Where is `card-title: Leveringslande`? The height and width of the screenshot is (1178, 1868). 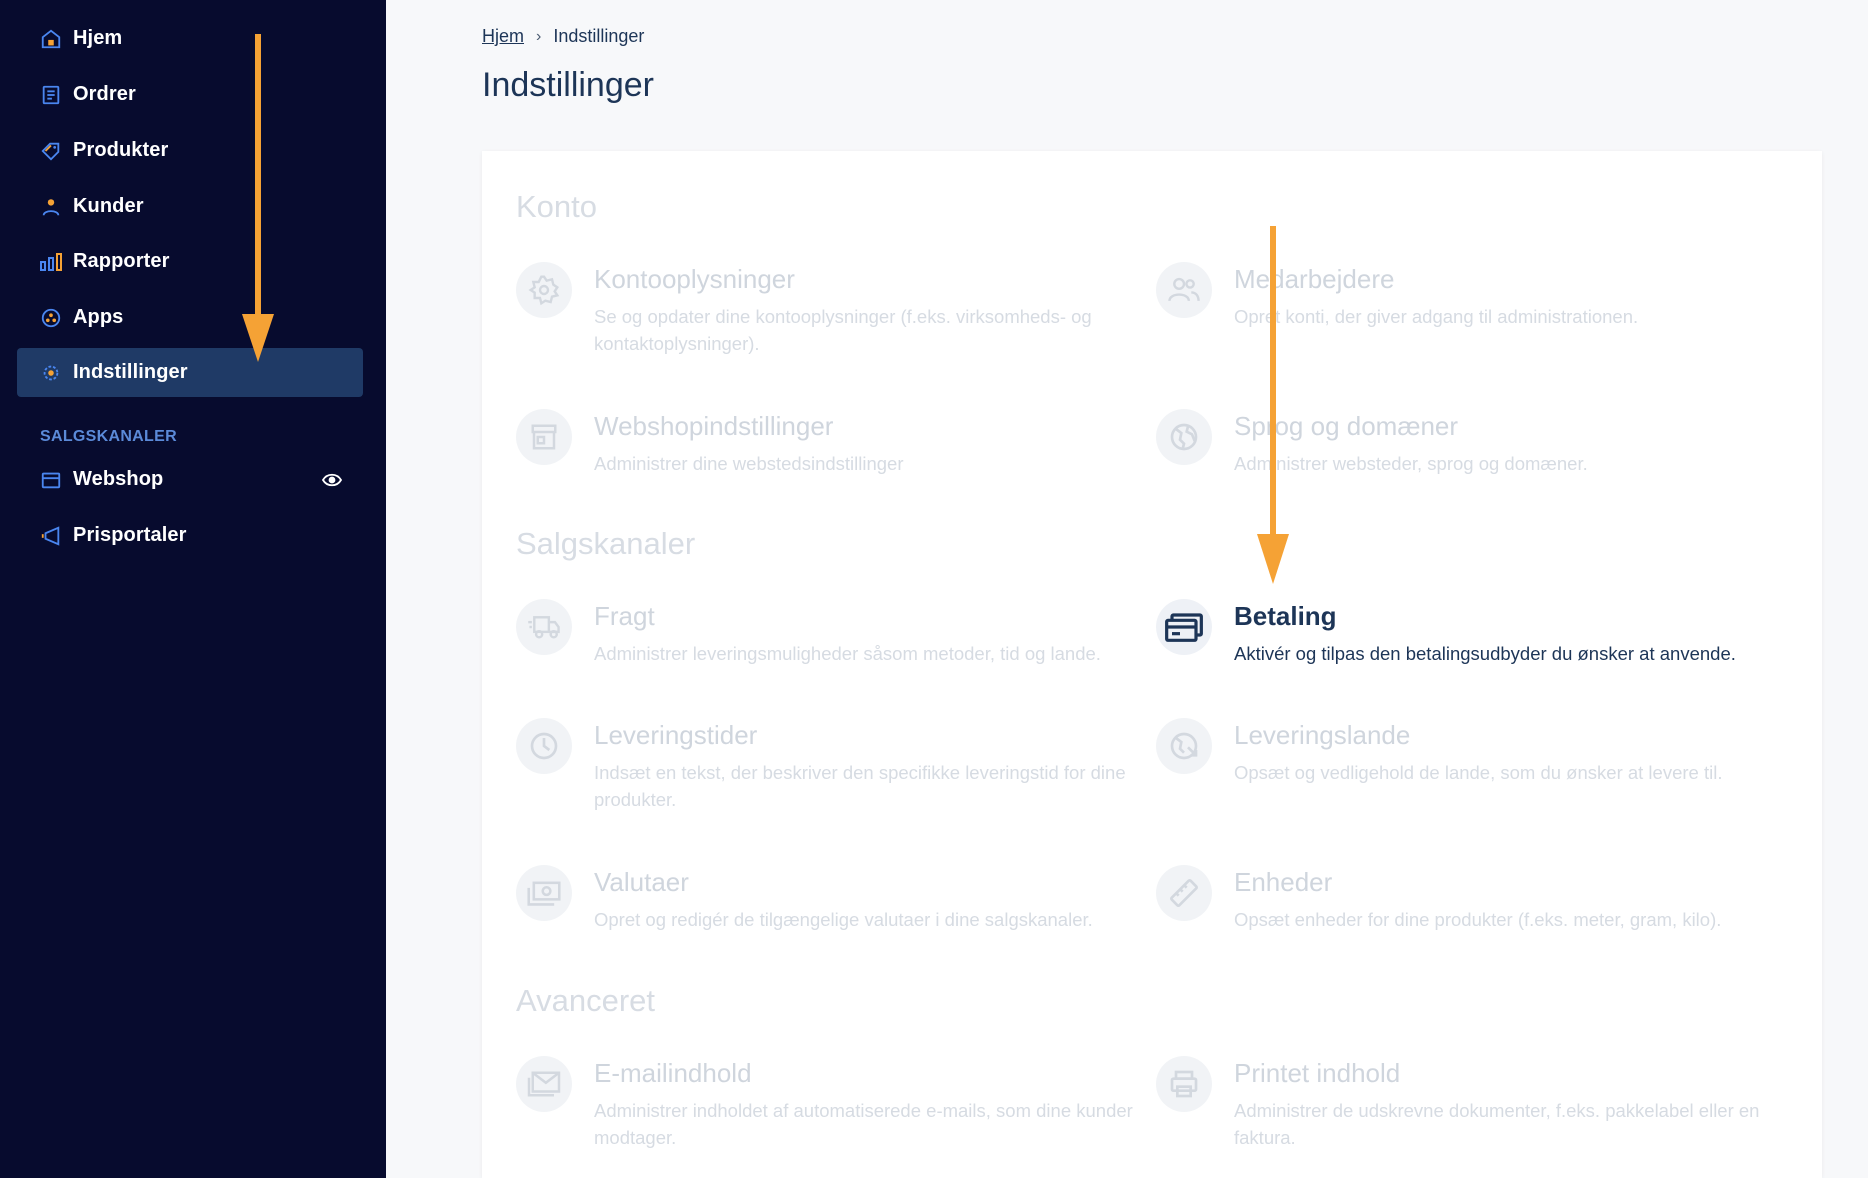 card-title: Leveringslande is located at coordinates (1322, 735).